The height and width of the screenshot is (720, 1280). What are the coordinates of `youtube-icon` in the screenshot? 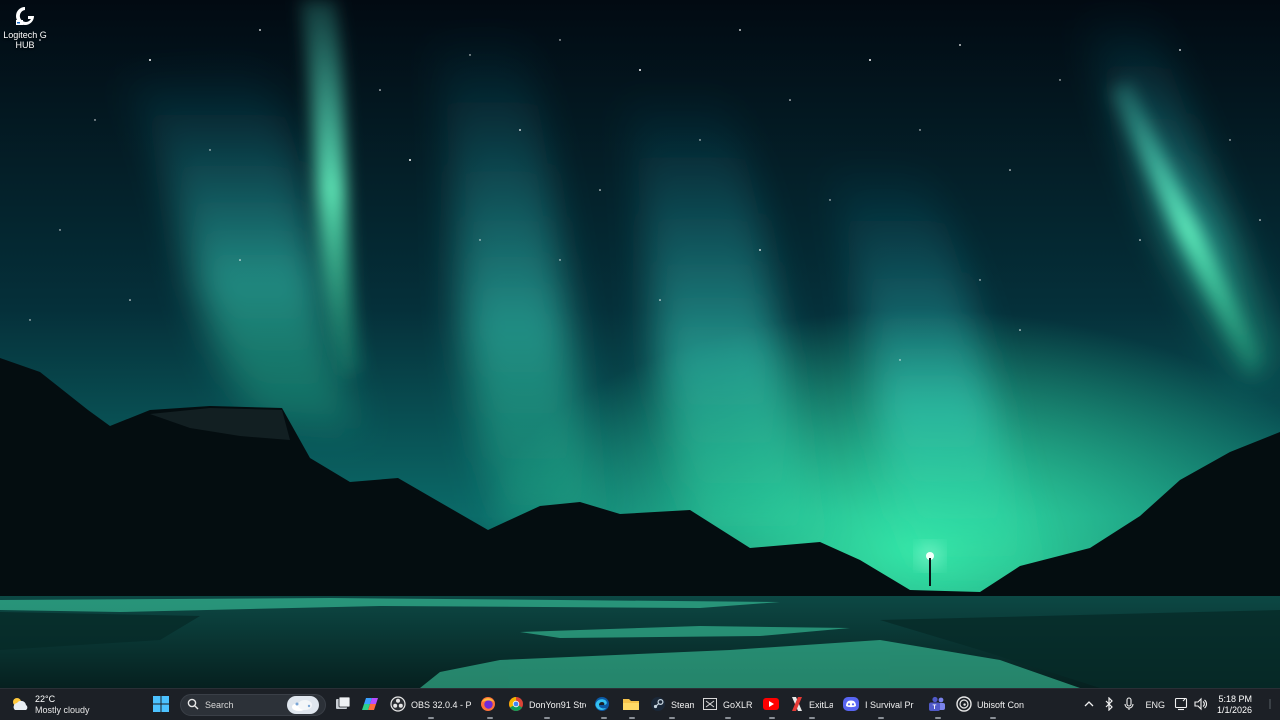 It's located at (771, 705).